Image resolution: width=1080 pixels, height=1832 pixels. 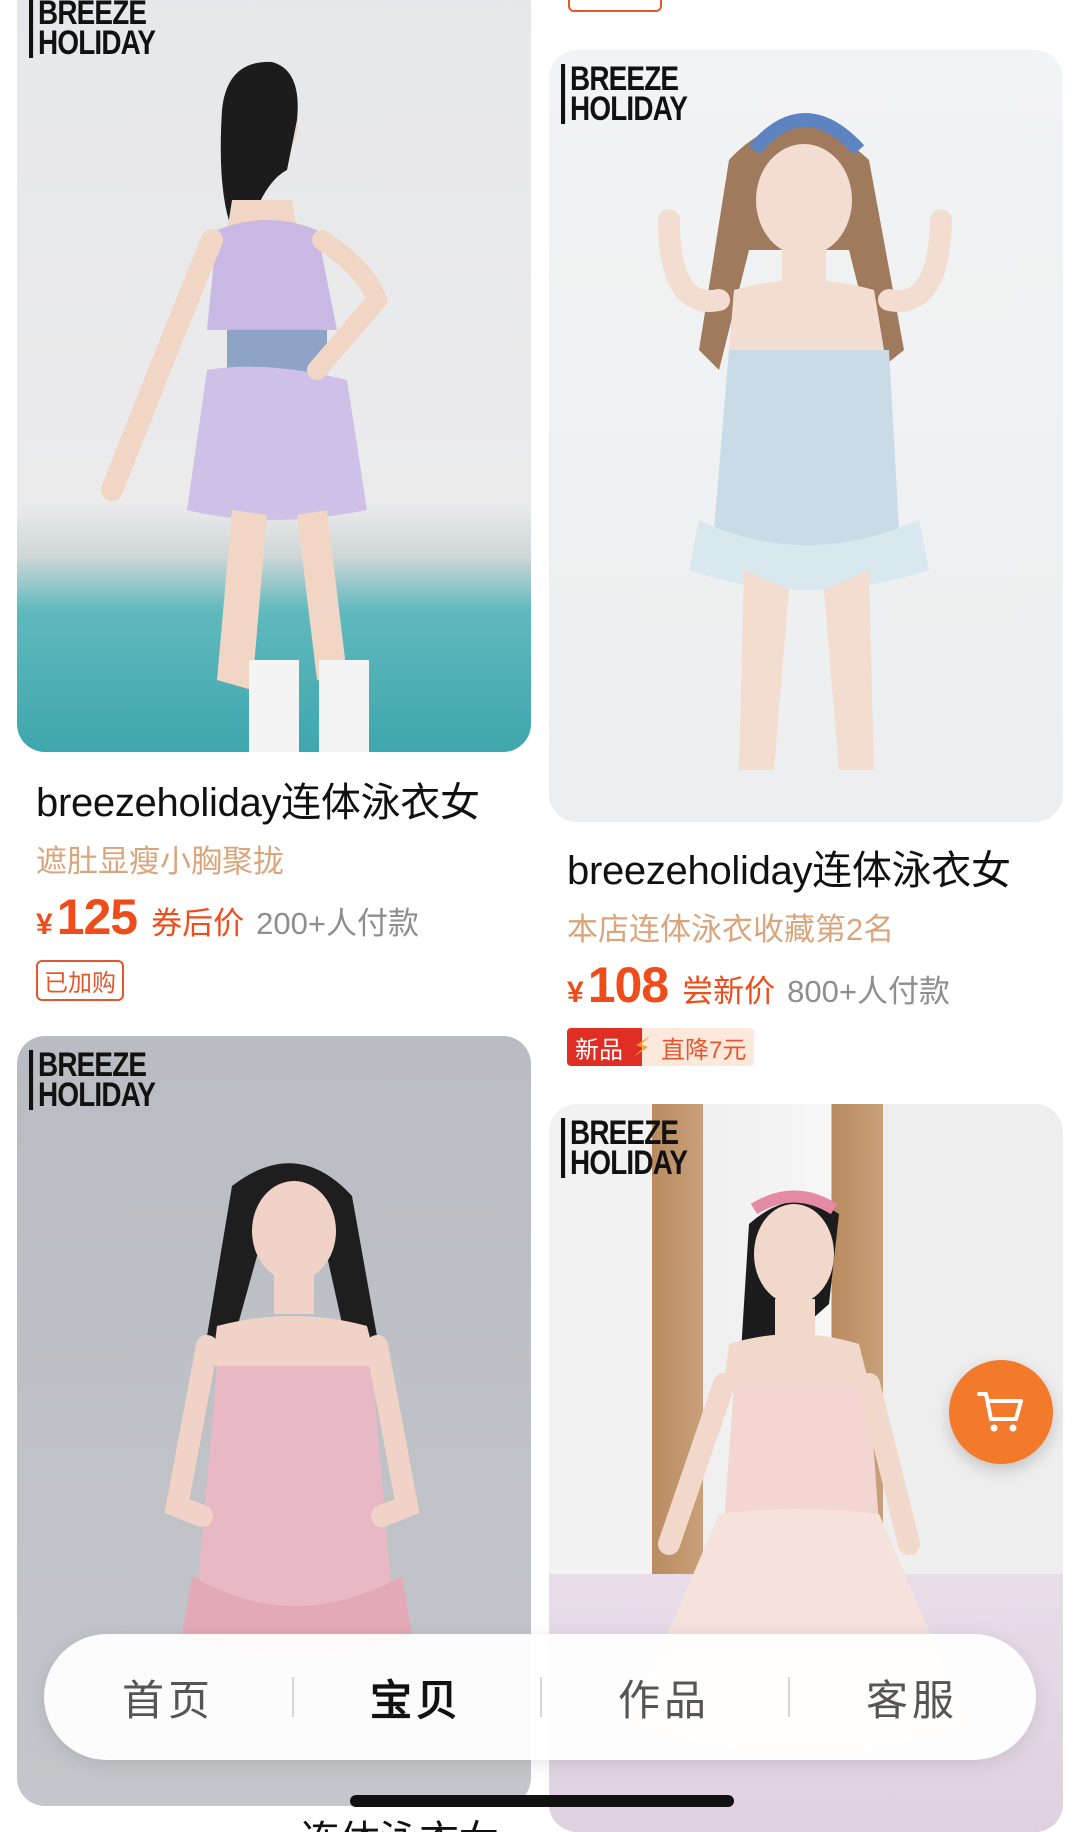 I want to click on added-to-cart-badge: 已加购, so click(x=80, y=980).